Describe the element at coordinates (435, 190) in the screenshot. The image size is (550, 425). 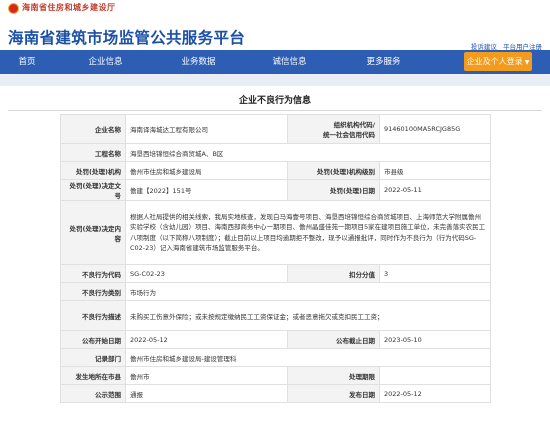
I see `decision-date-value: 2022-05-11` at that location.